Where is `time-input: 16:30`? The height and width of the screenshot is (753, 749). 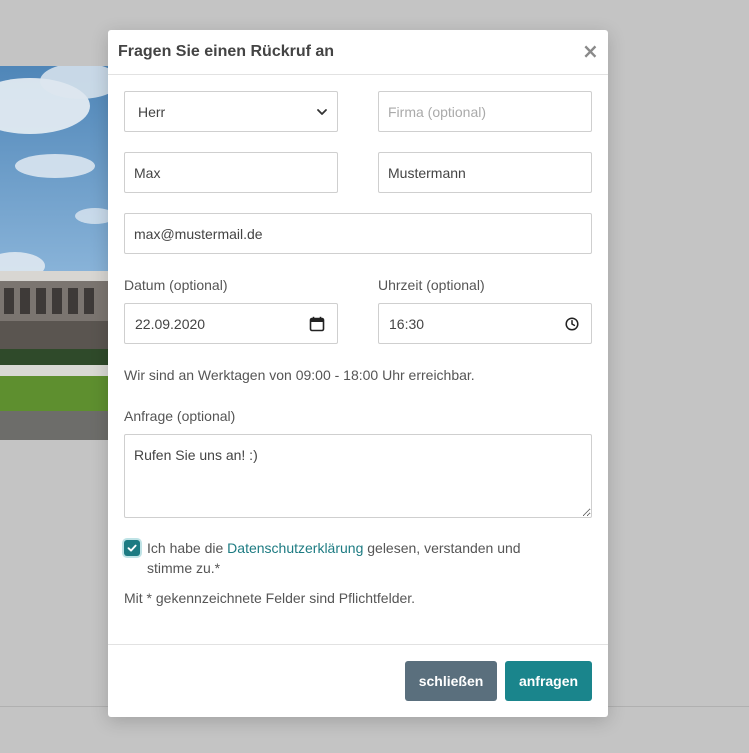
time-input: 16:30 is located at coordinates (485, 323).